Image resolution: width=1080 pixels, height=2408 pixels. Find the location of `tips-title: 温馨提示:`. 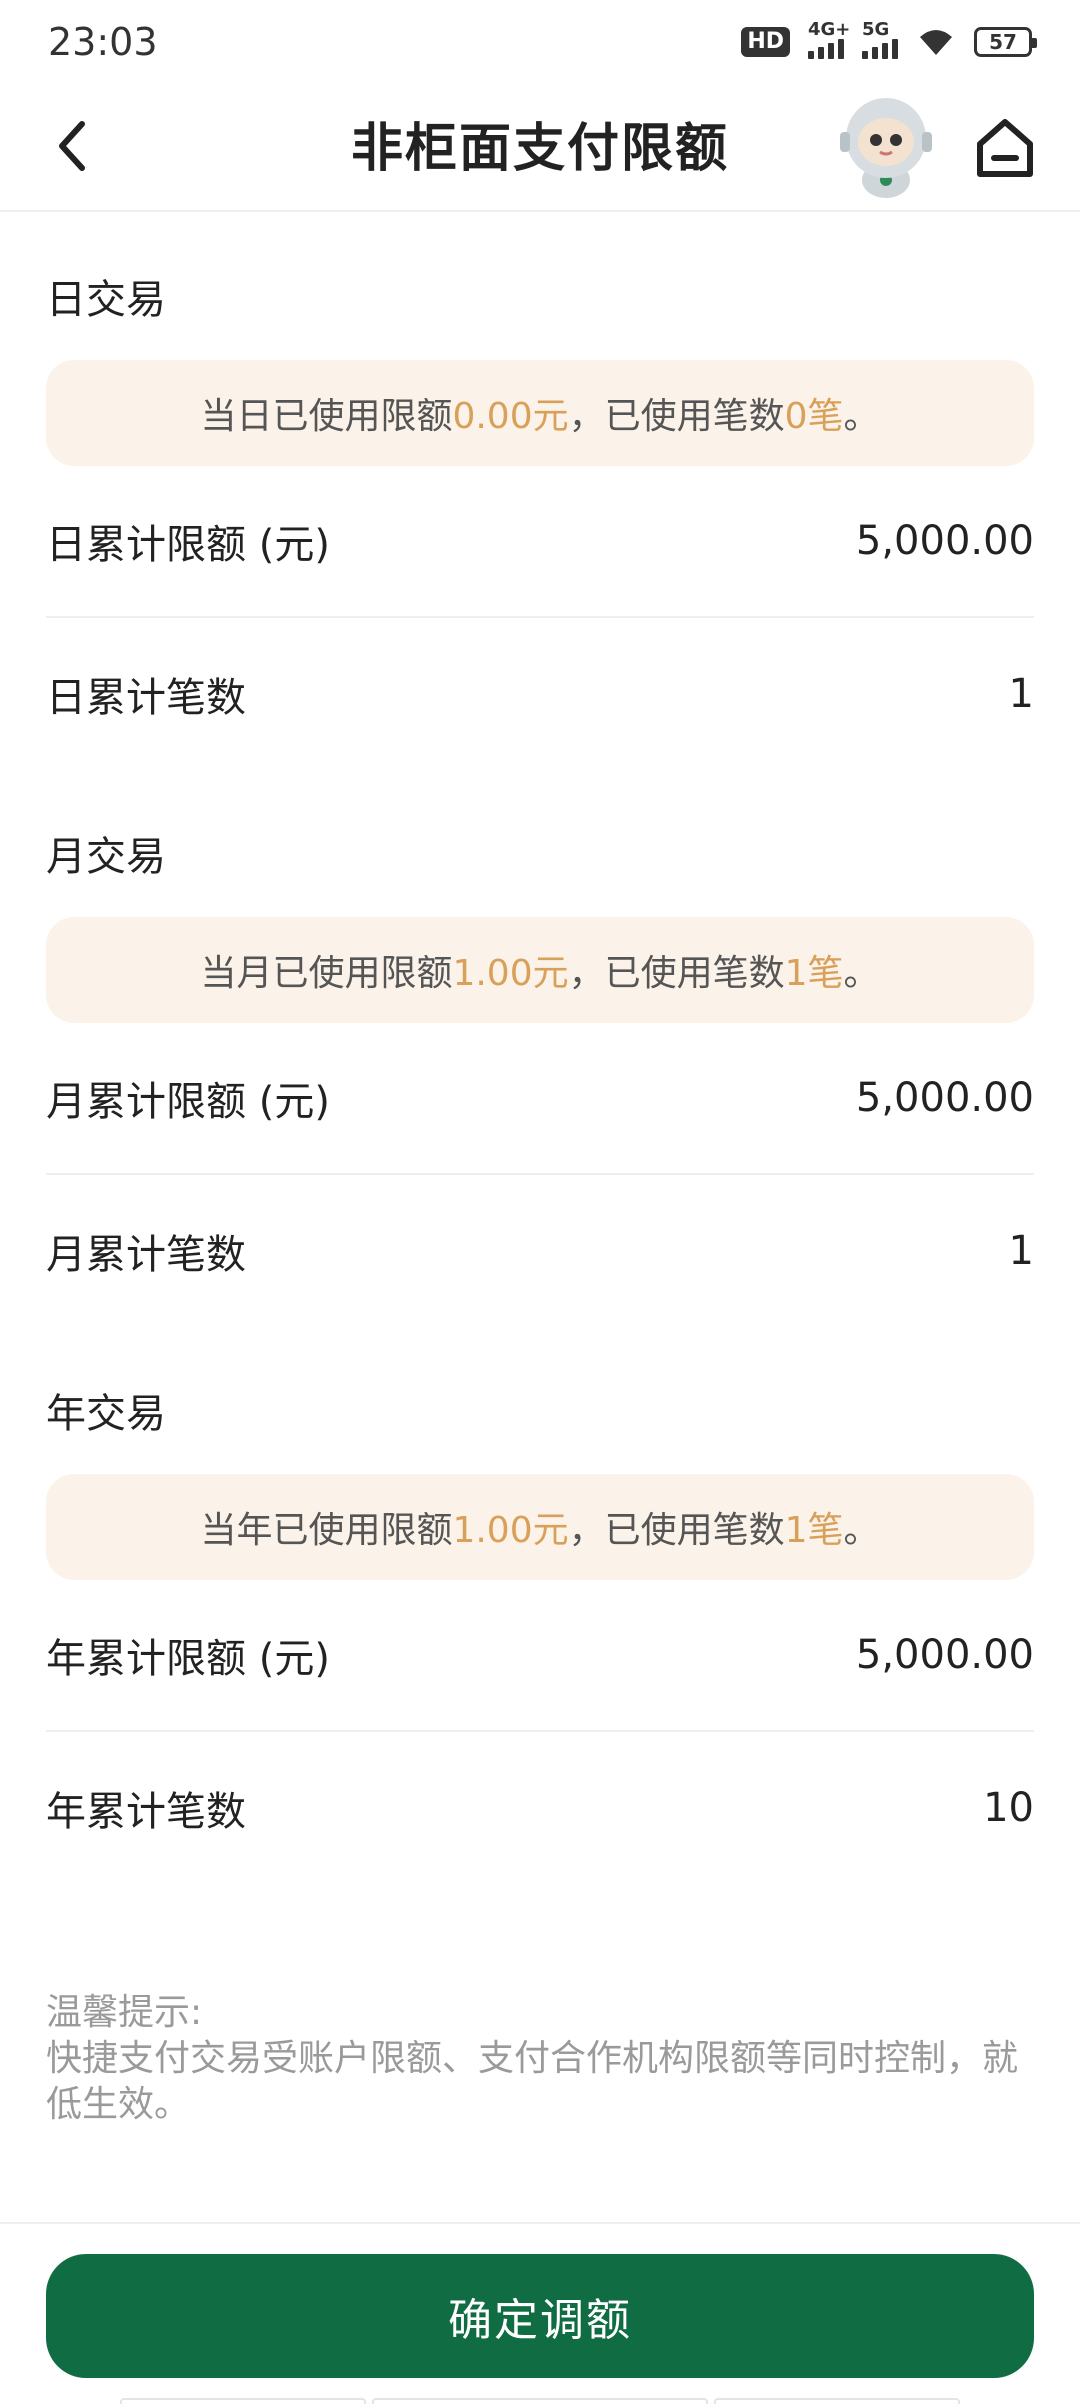

tips-title: 温馨提示: is located at coordinates (124, 2012).